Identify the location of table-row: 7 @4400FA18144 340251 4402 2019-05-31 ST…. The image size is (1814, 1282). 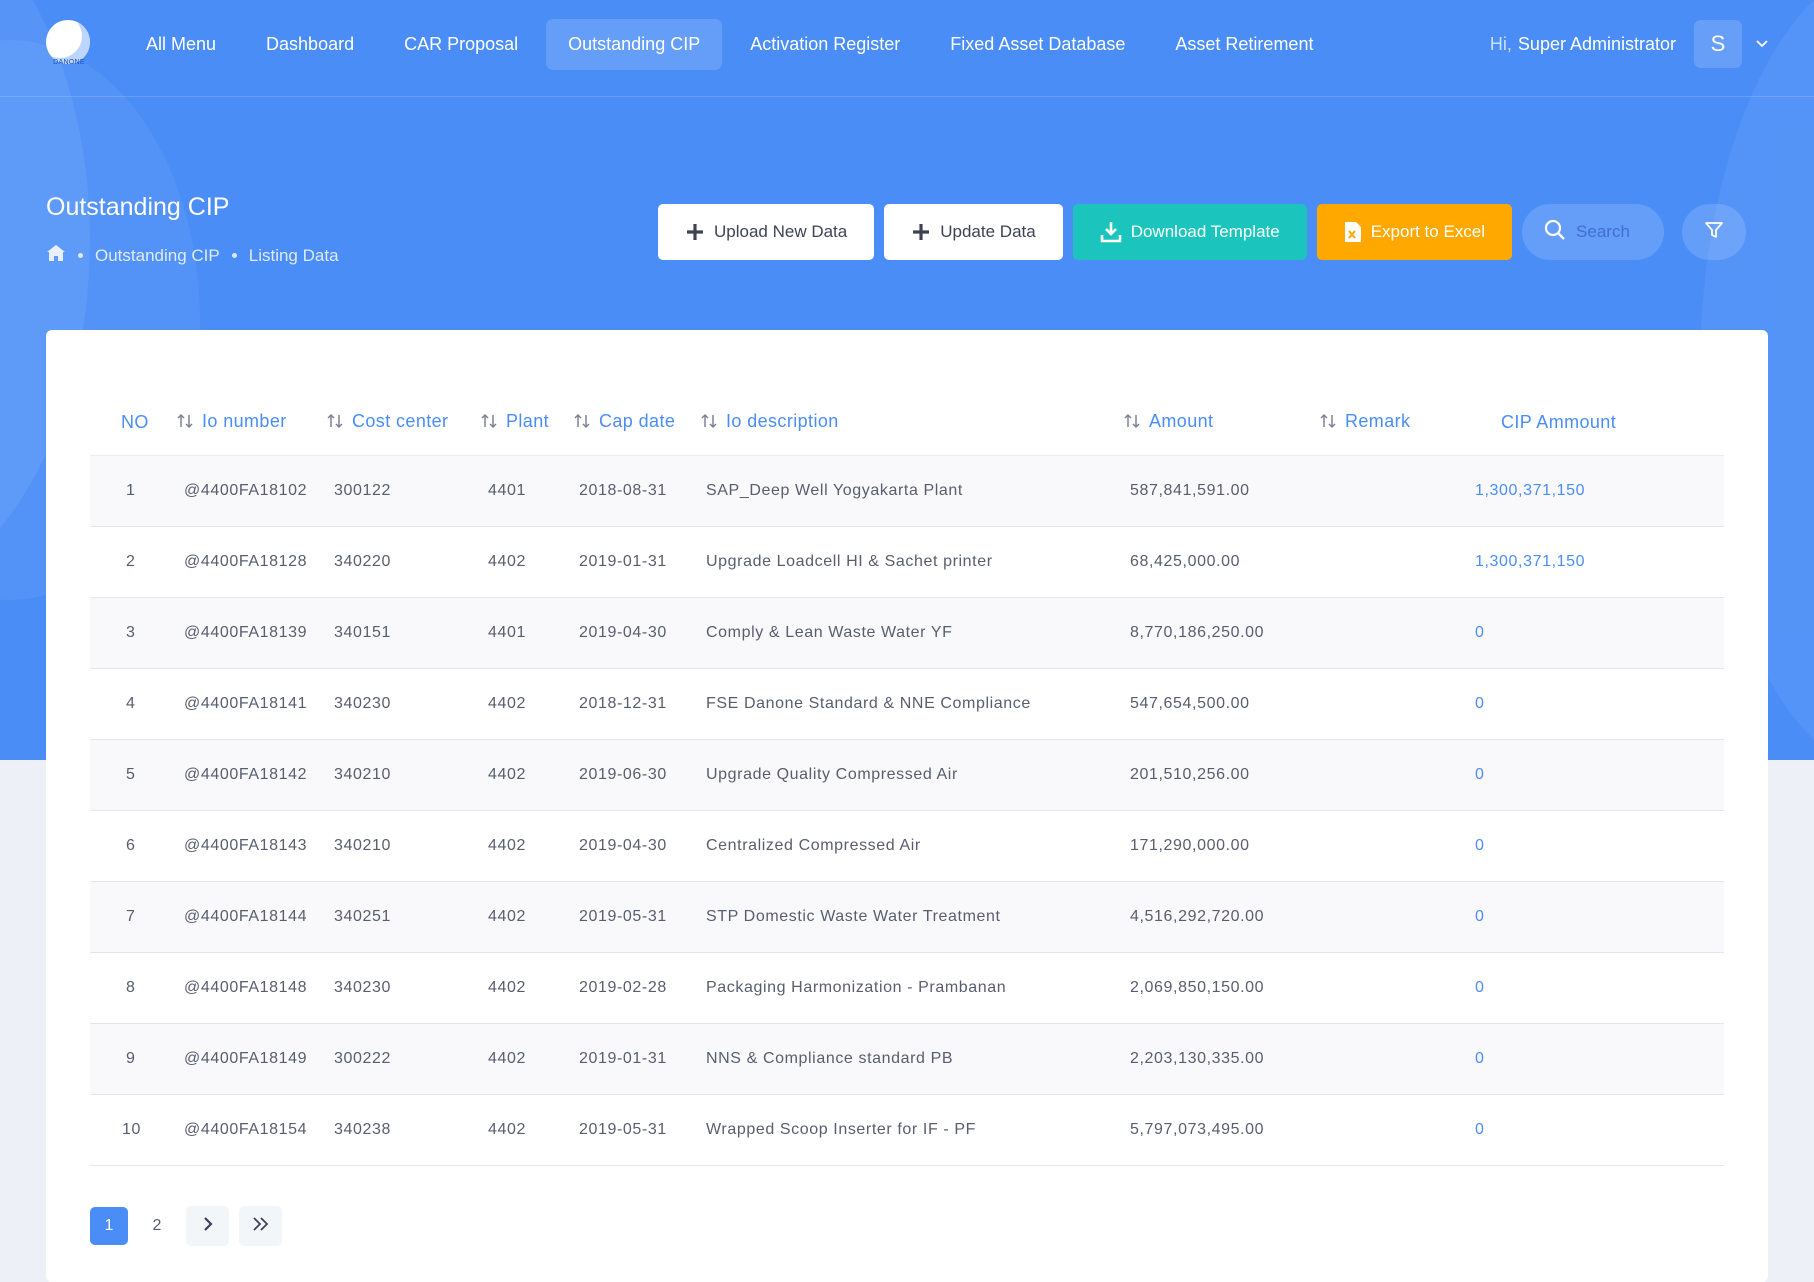
(907, 917).